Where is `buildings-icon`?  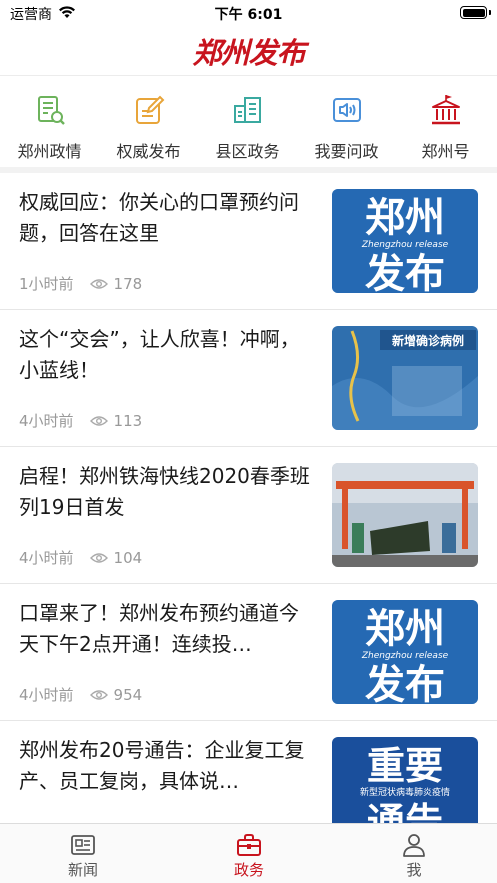 buildings-icon is located at coordinates (247, 110).